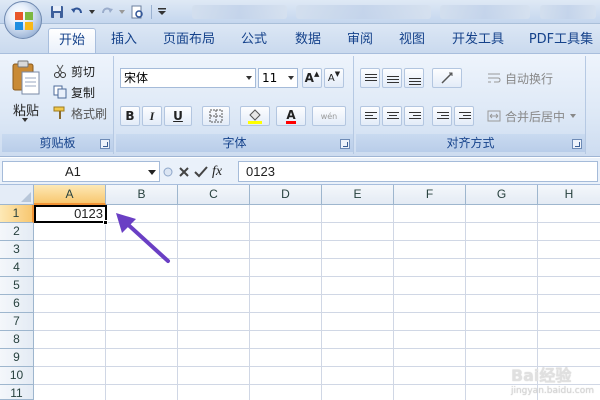 Image resolution: width=600 pixels, height=400 pixels. Describe the element at coordinates (72, 41) in the screenshot. I see `tab-home: 开始` at that location.